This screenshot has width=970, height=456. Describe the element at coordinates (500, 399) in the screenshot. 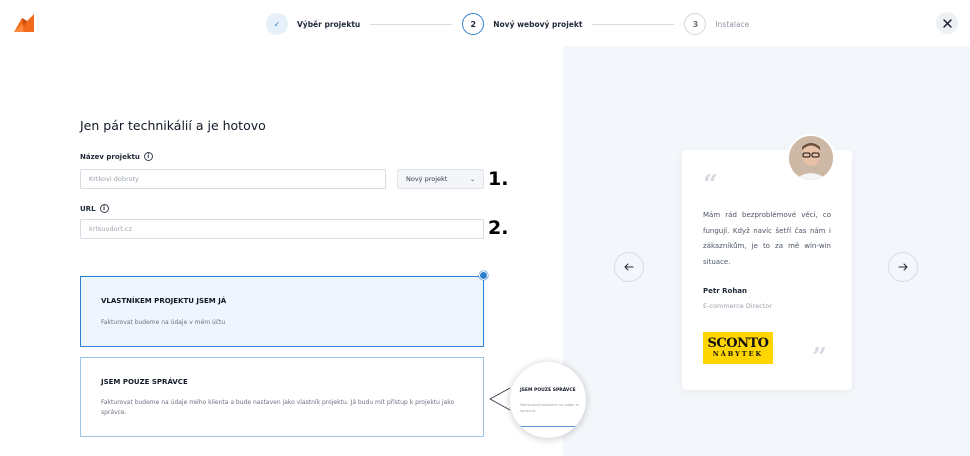

I see `magnifier-connector` at that location.